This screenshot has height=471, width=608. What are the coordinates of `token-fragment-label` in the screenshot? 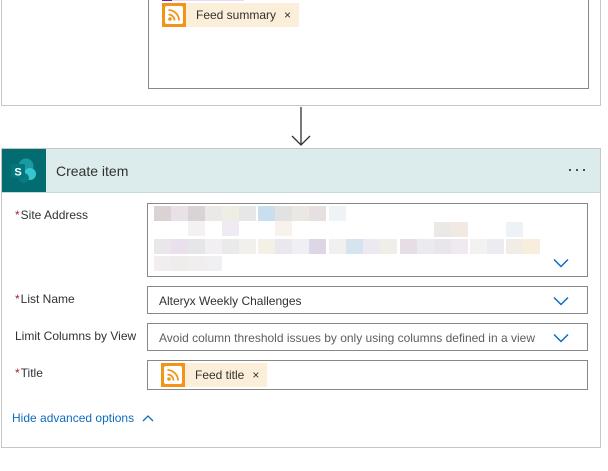 It's located at (208, 0).